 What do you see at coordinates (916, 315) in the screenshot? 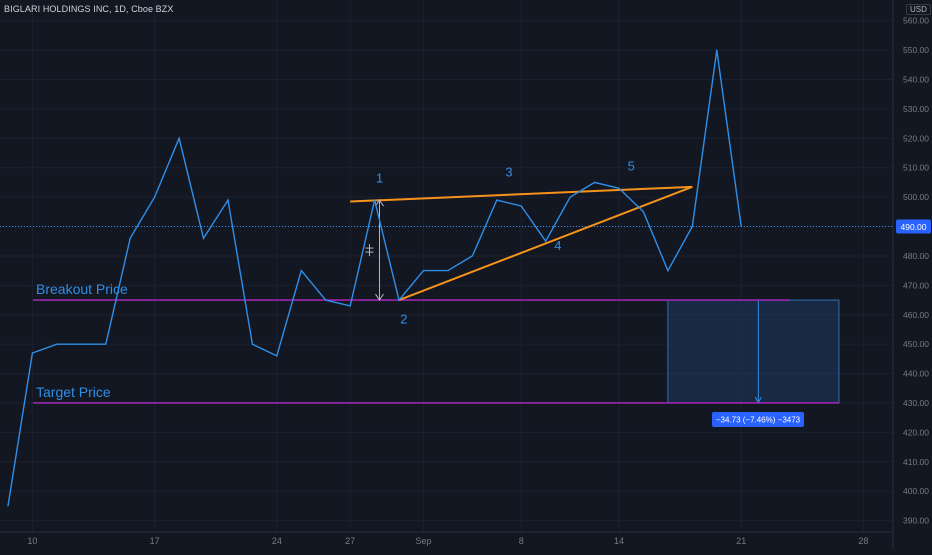
I see `y-tick-label: 460.00` at bounding box center [916, 315].